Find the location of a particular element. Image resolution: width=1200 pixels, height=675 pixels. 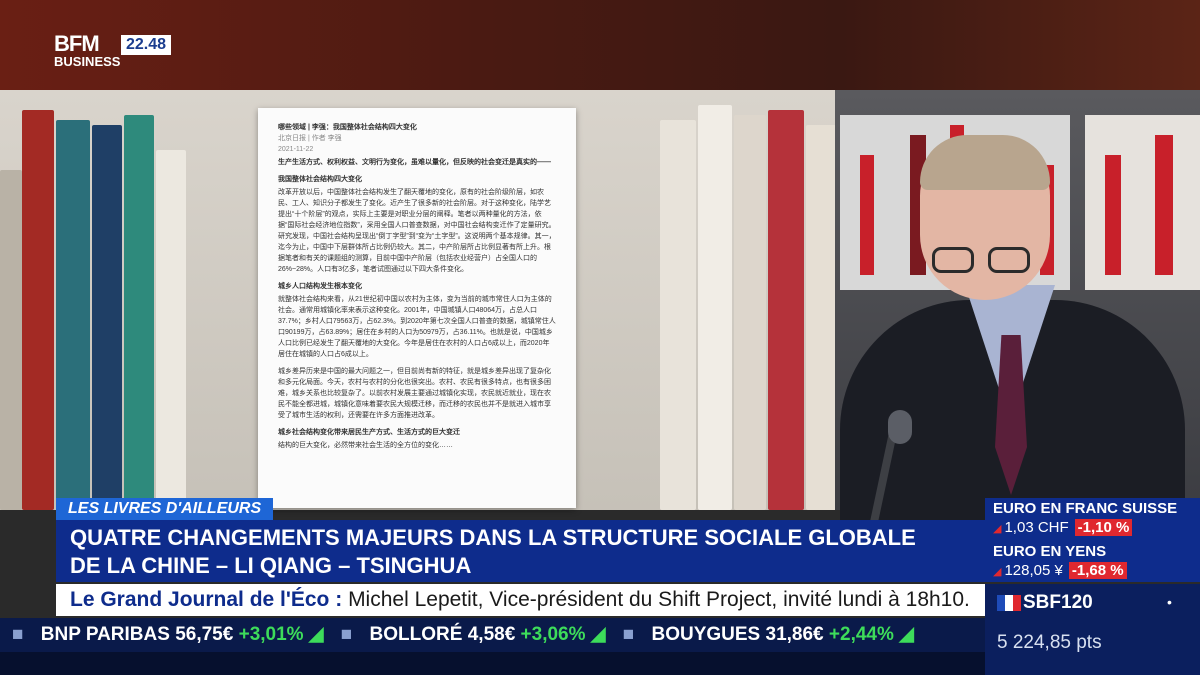

ticker-change: +3,01% is located at coordinates (271, 634).